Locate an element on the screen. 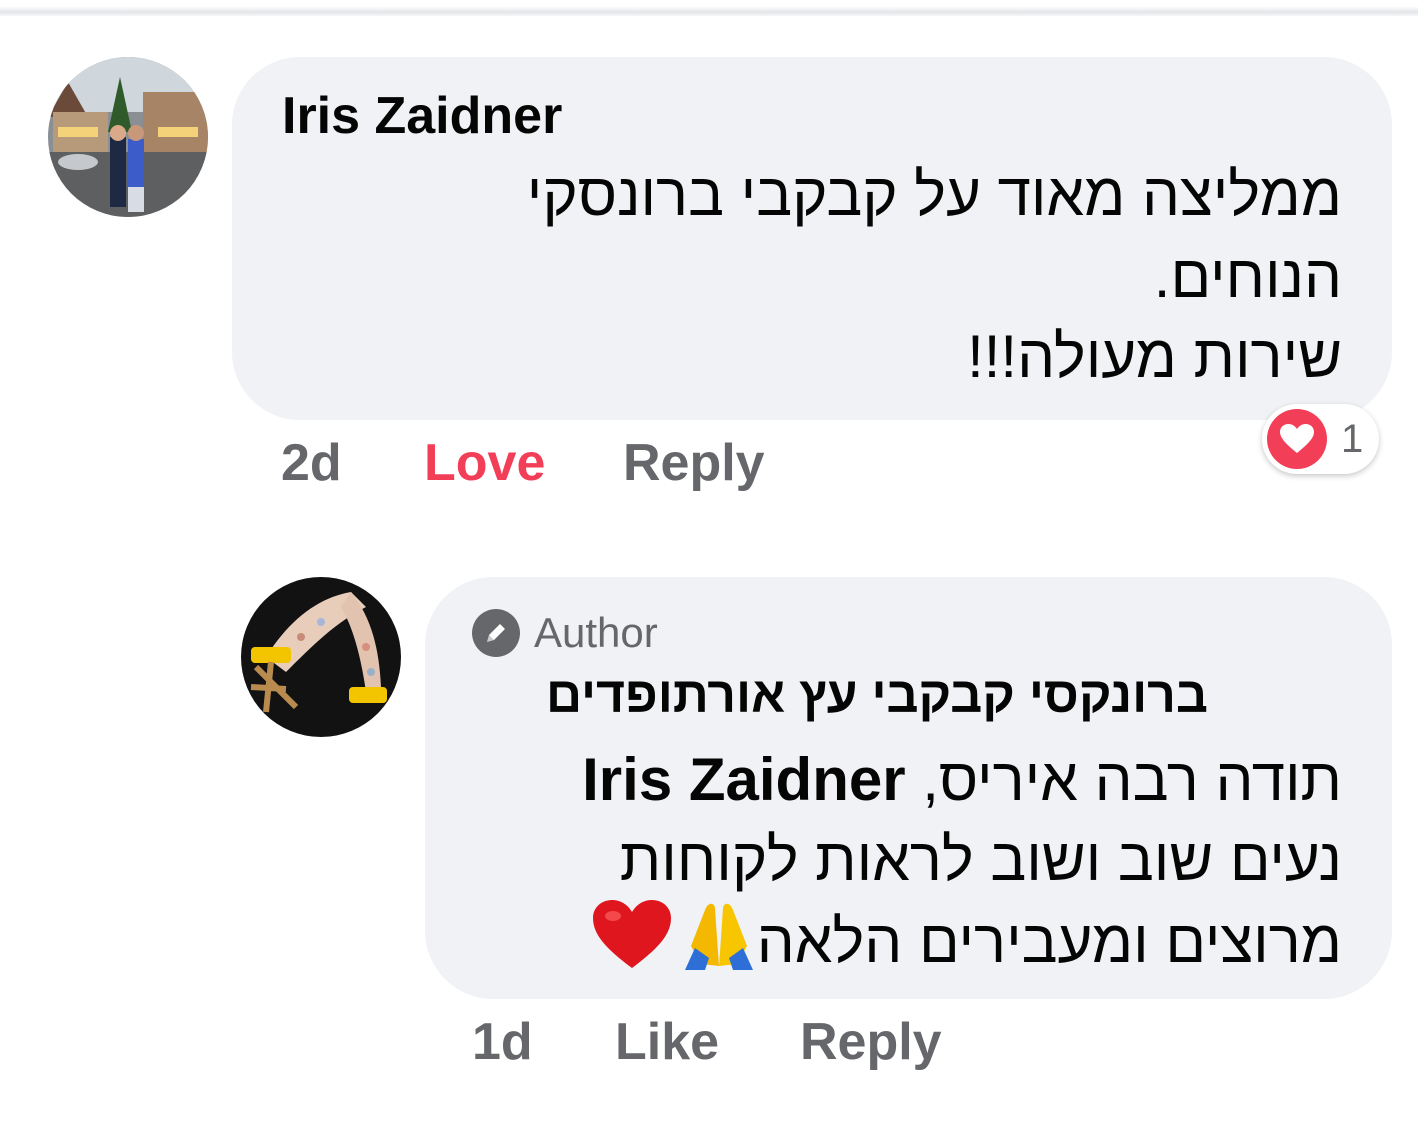  red-heart-icon is located at coordinates (631, 945).